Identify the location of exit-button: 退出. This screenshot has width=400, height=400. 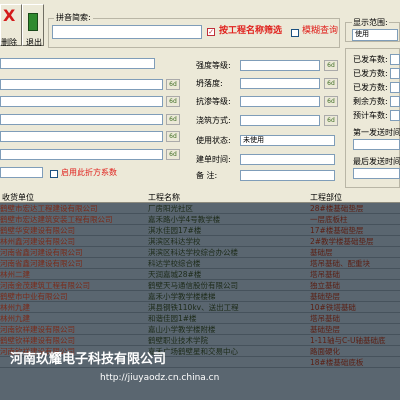
(33, 25).